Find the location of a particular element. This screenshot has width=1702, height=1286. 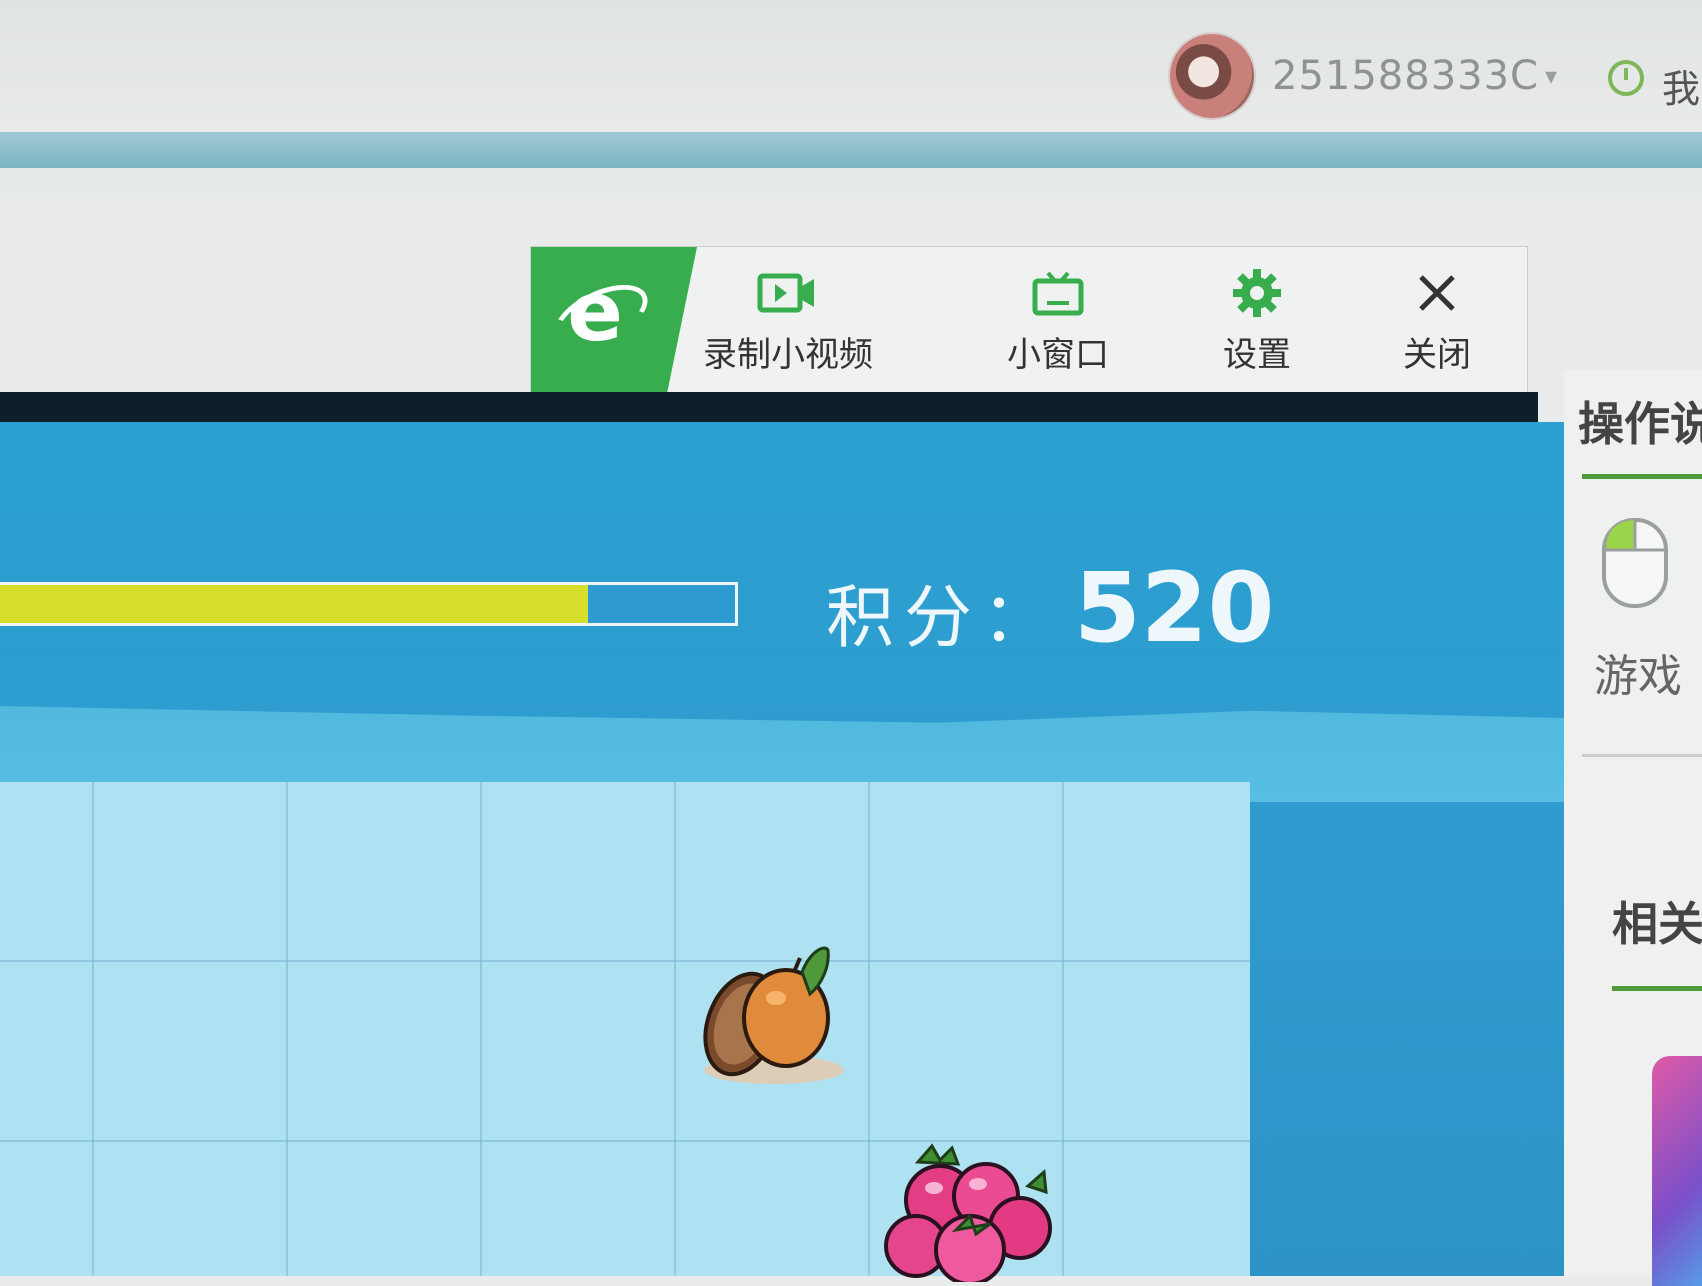

mini-window-label: 小窗口 is located at coordinates (1058, 355).